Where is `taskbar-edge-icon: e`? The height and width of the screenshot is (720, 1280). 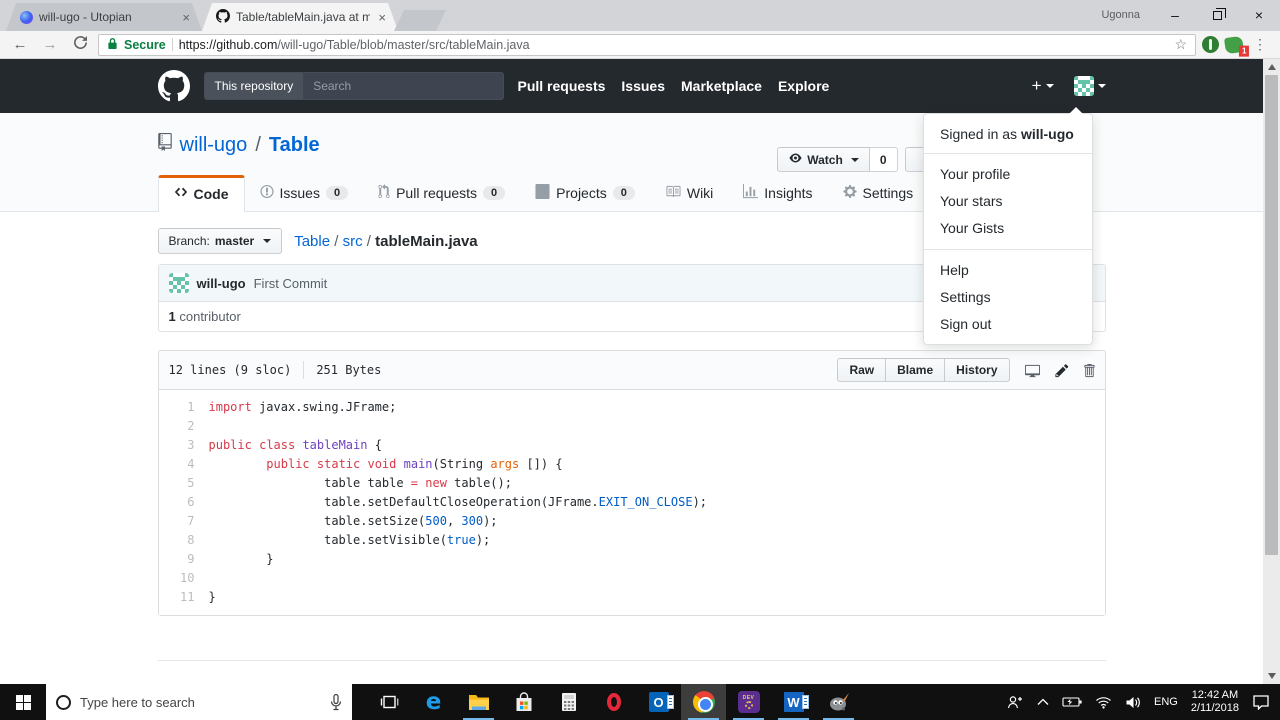 taskbar-edge-icon: e is located at coordinates (433, 702).